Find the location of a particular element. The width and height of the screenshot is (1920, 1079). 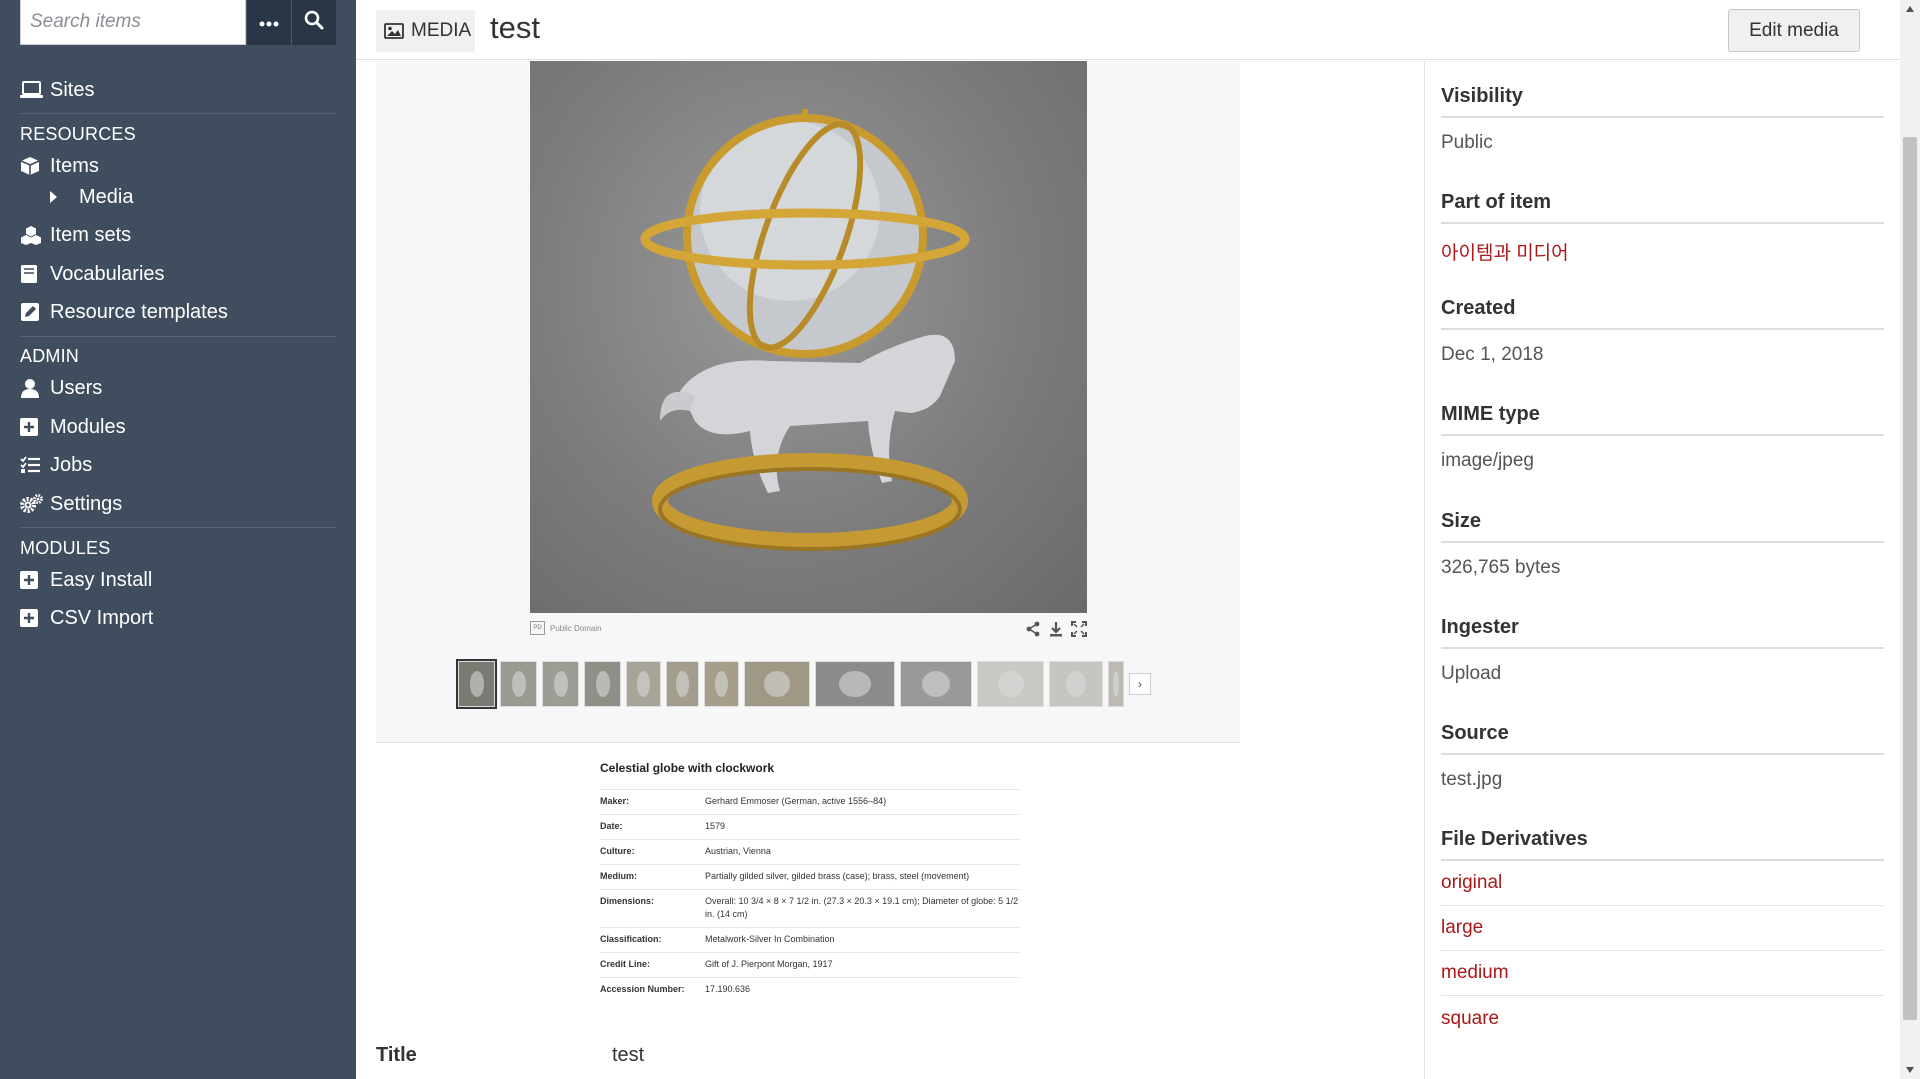

meta-label: Visibility is located at coordinates (1662, 101).